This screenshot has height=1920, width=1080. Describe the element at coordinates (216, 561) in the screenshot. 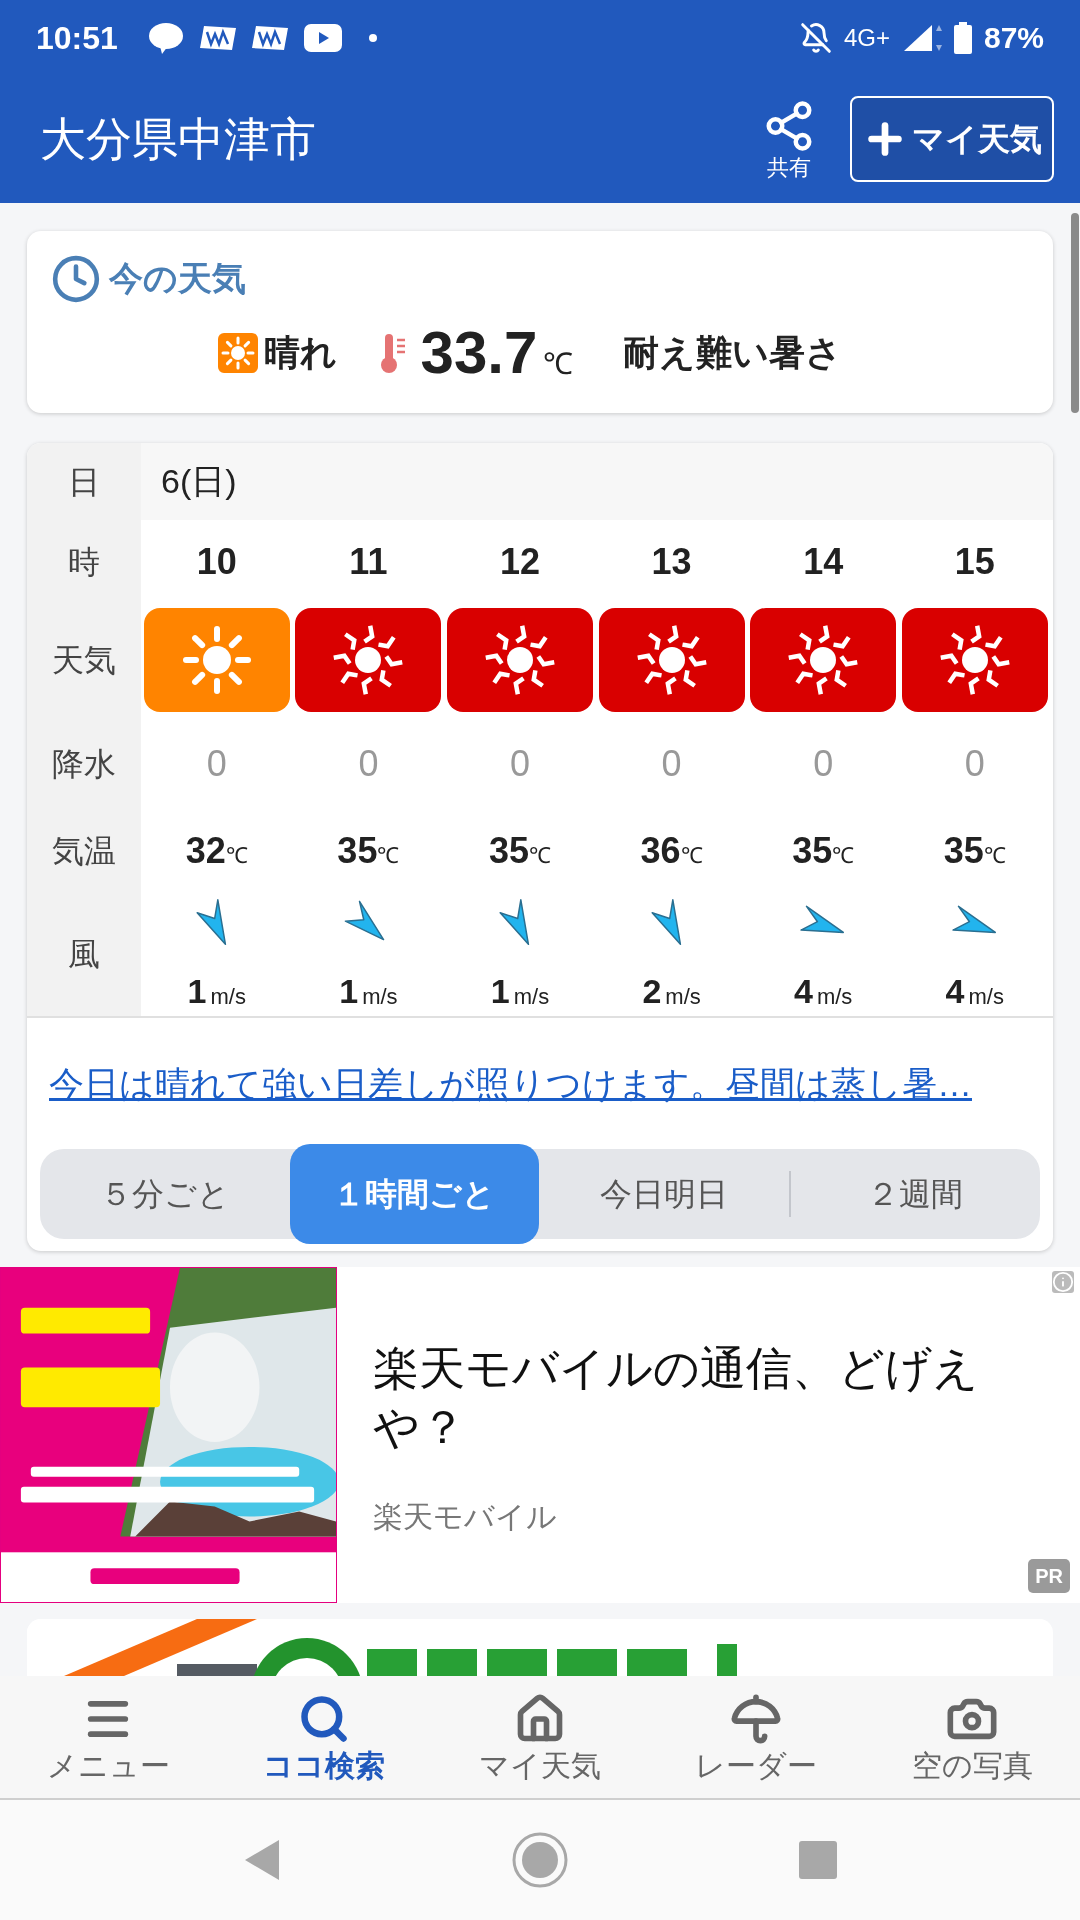

I see `hour-text: 10` at that location.